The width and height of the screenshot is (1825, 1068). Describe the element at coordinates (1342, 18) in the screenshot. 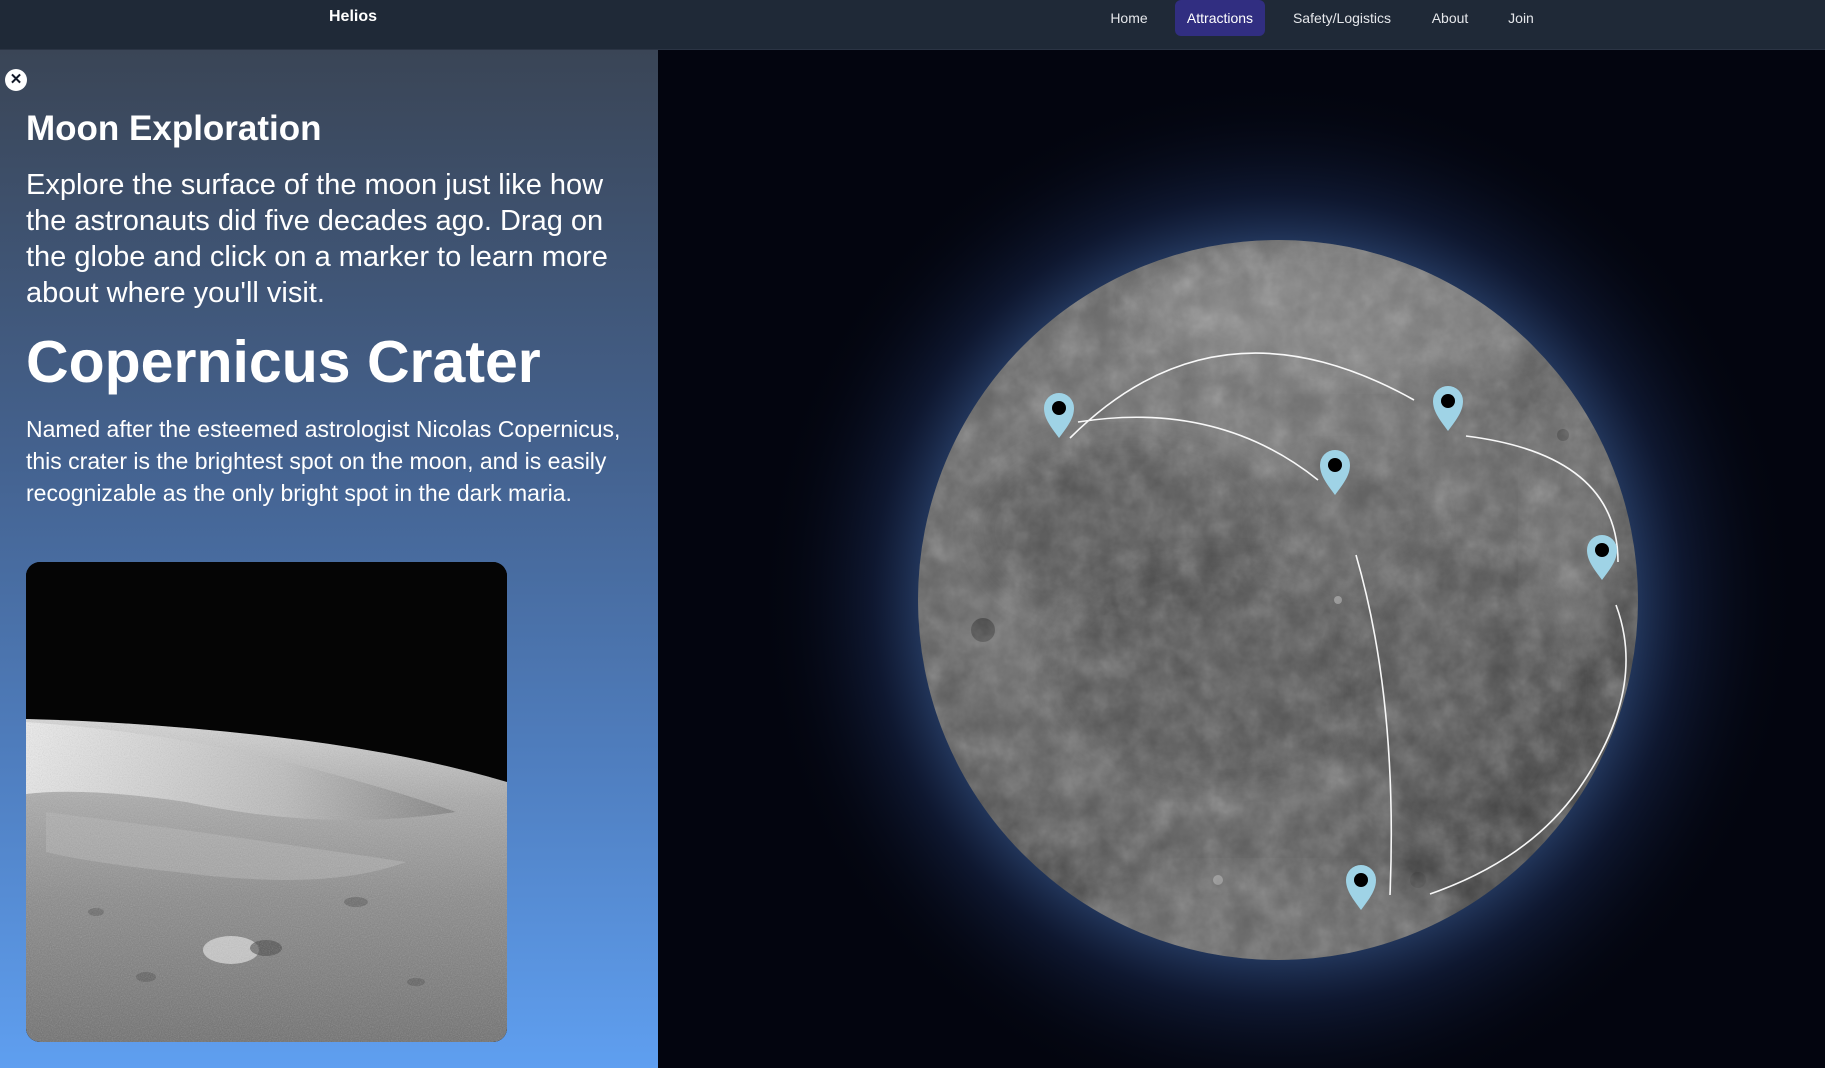

I see `nav-safety-logistics: Safety/Logistics` at that location.